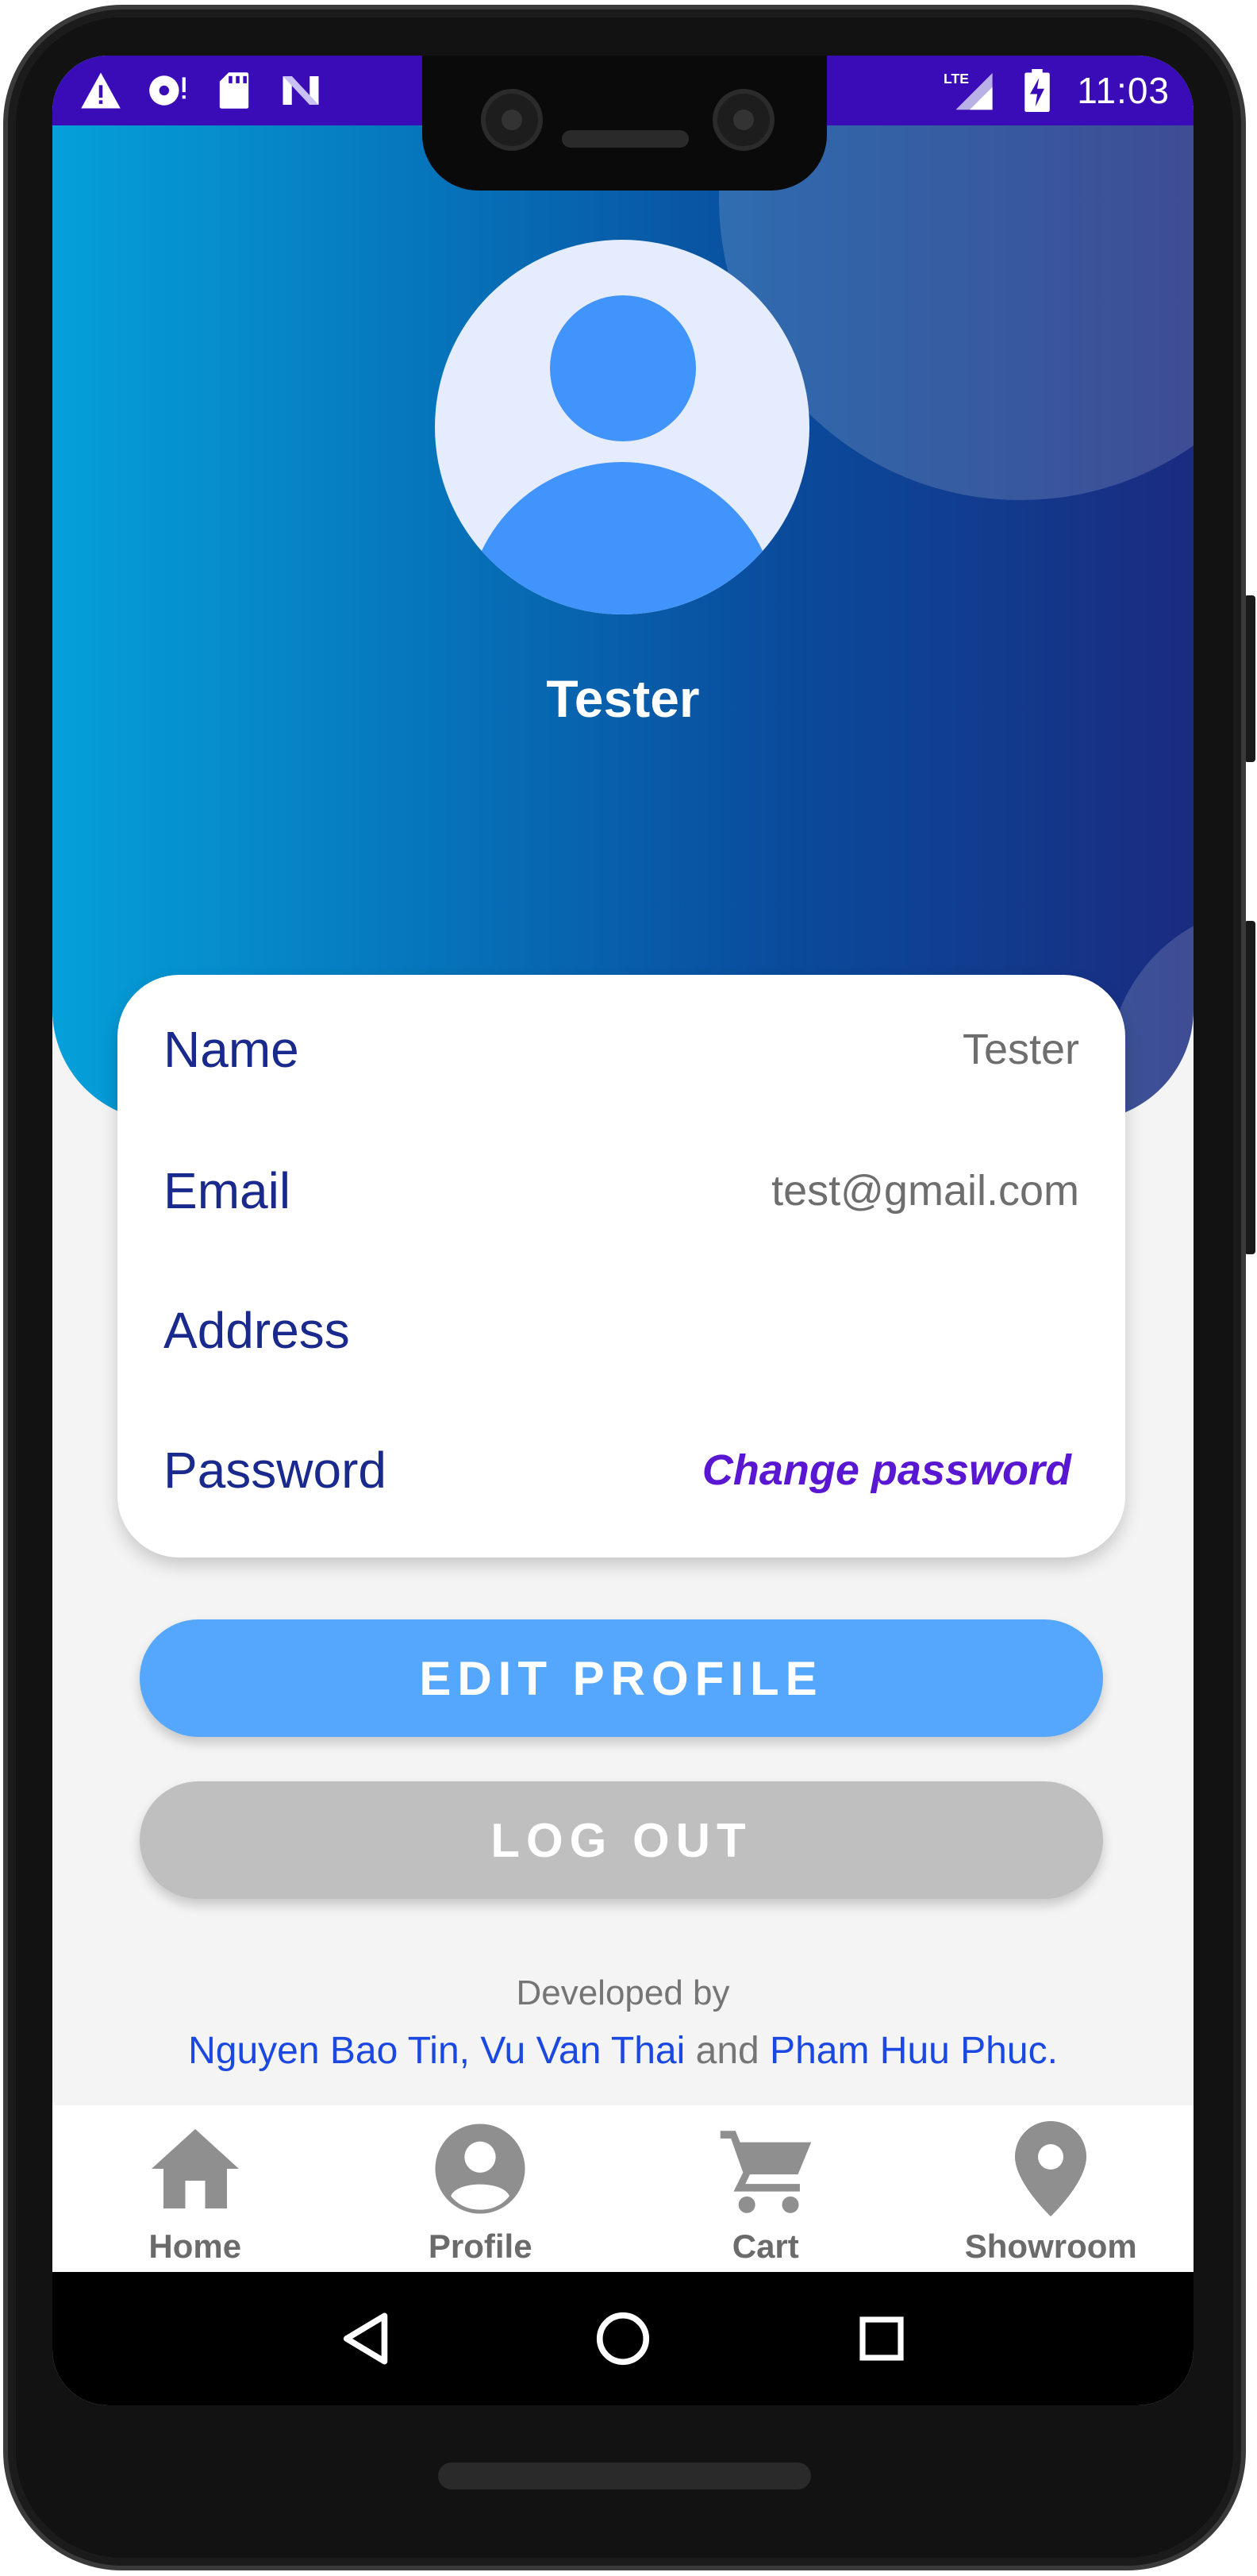 This screenshot has width=1257, height=2576. I want to click on nav-item-showroom: Showroom, so click(1051, 2188).